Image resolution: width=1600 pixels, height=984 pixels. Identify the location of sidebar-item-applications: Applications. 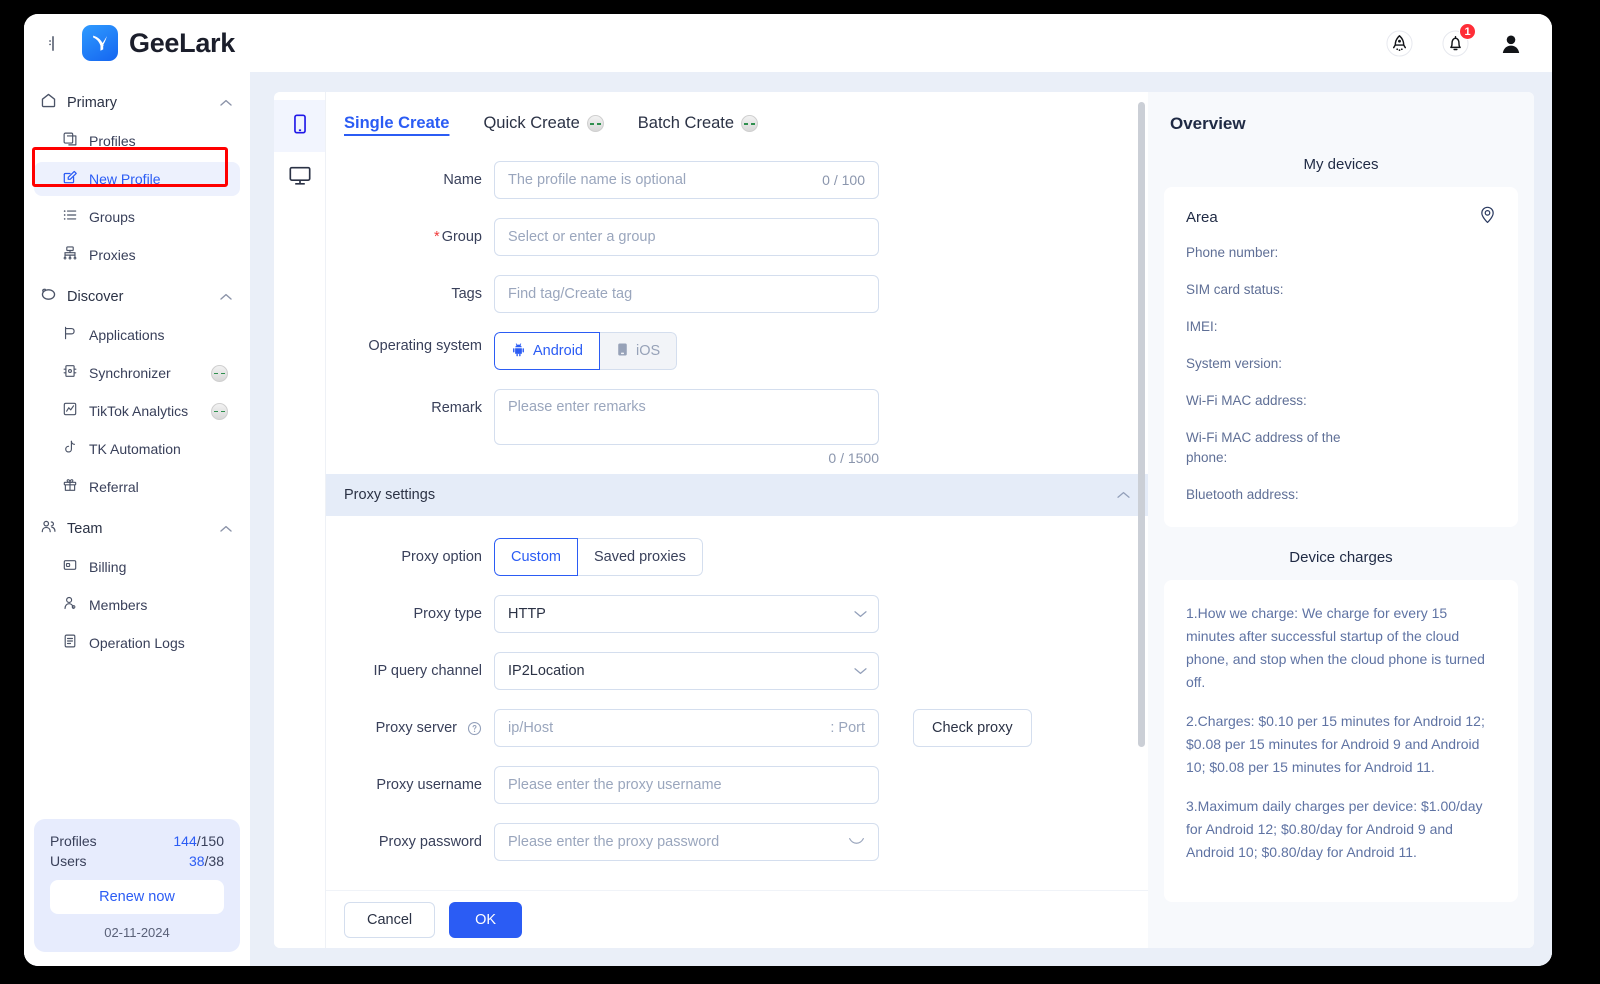
(137, 335).